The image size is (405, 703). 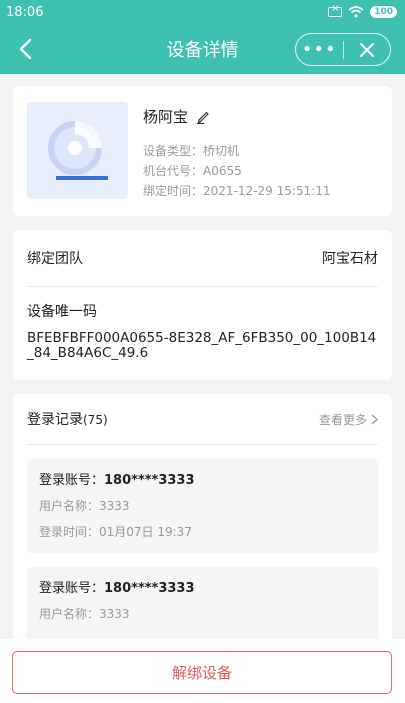 I want to click on device-uid-label: 设备唯一码, so click(x=62, y=312).